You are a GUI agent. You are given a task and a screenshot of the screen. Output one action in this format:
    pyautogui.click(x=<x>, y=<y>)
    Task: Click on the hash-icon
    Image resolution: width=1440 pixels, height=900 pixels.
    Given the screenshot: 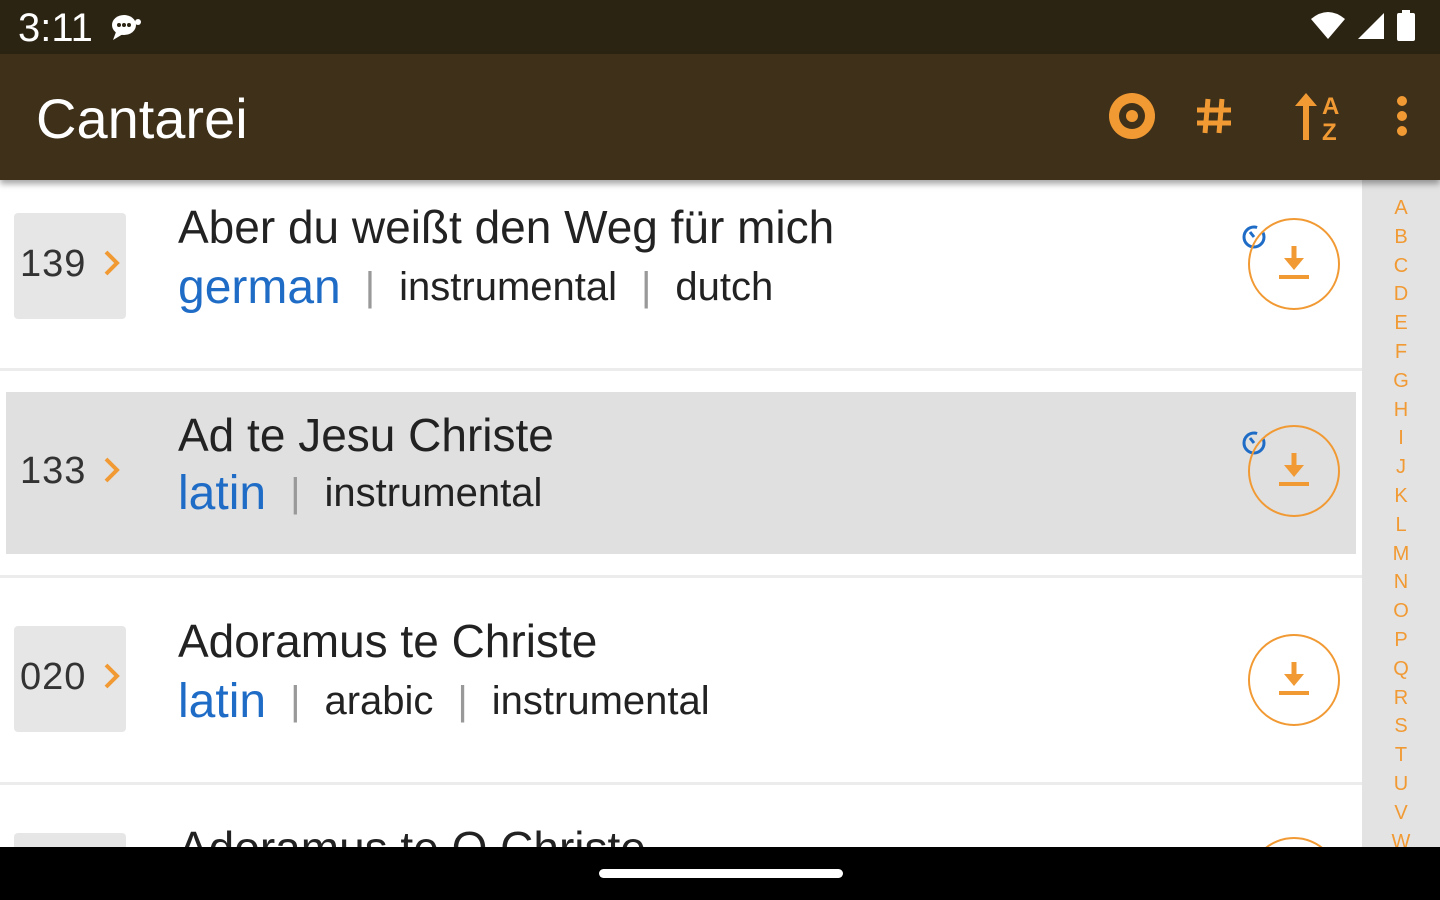 What is the action you would take?
    pyautogui.click(x=1214, y=118)
    